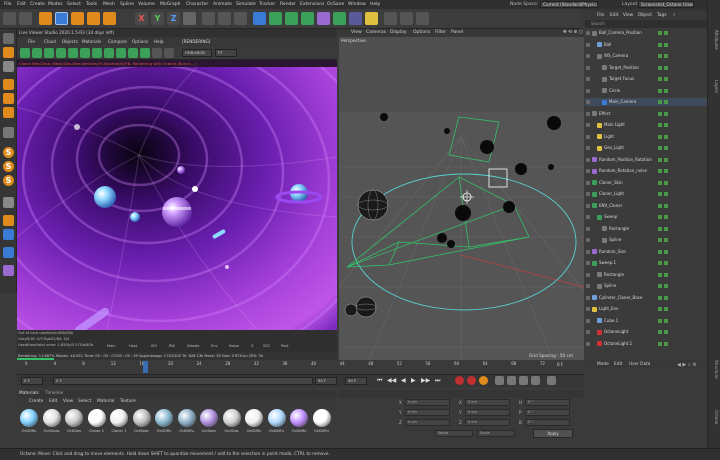 The image size is (720, 460). I want to click on object-row: Target_Position, so click(646, 68).